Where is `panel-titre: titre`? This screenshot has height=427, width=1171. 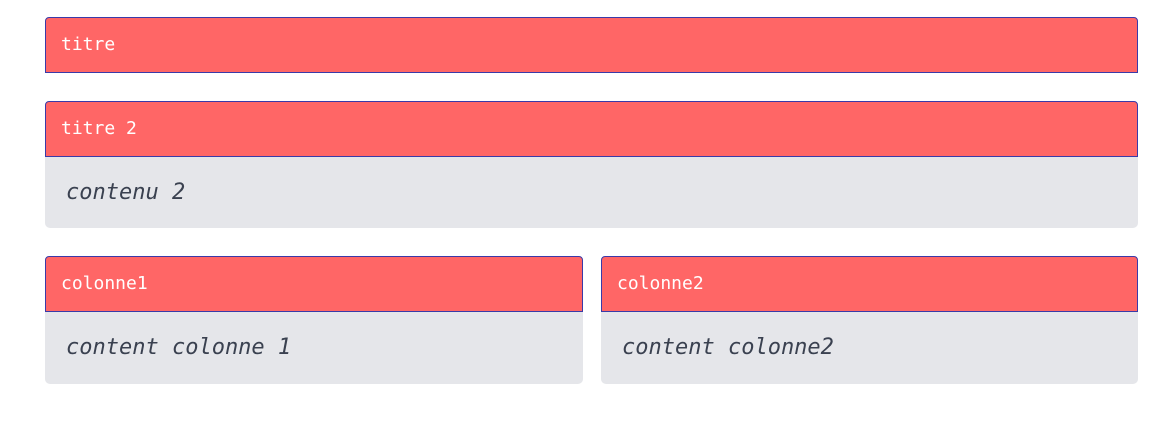 panel-titre: titre is located at coordinates (591, 45).